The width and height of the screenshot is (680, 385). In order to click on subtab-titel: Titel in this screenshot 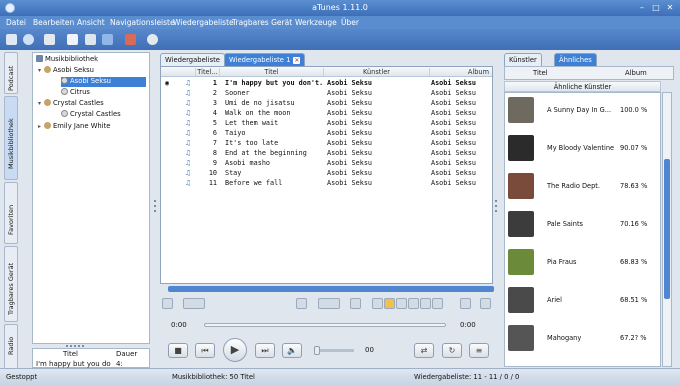, I will do `click(540, 73)`.